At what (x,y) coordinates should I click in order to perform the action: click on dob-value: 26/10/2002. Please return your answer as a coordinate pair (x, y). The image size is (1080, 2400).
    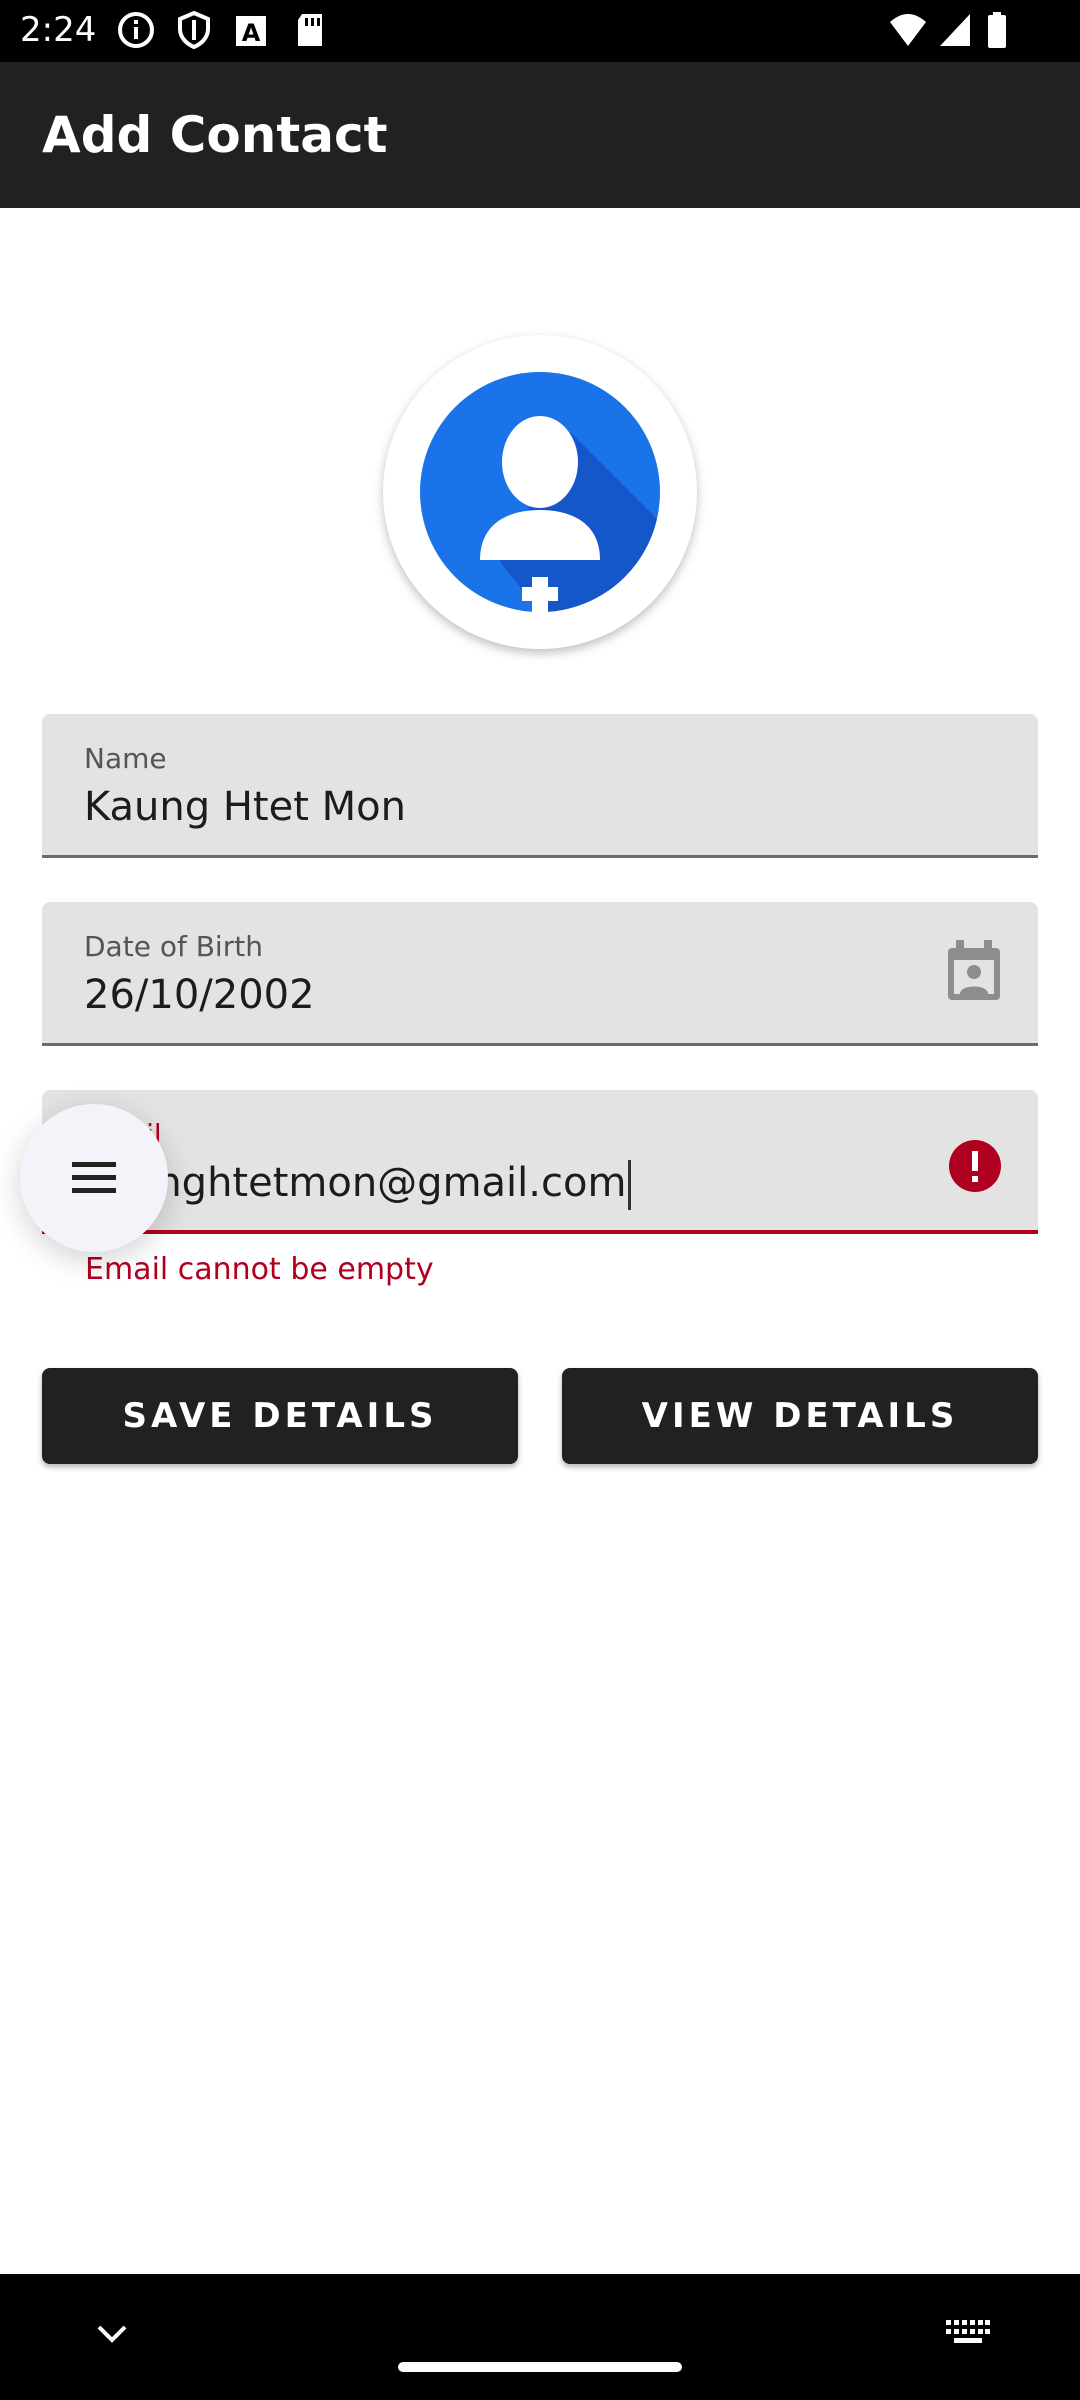
    Looking at the image, I should click on (199, 995).